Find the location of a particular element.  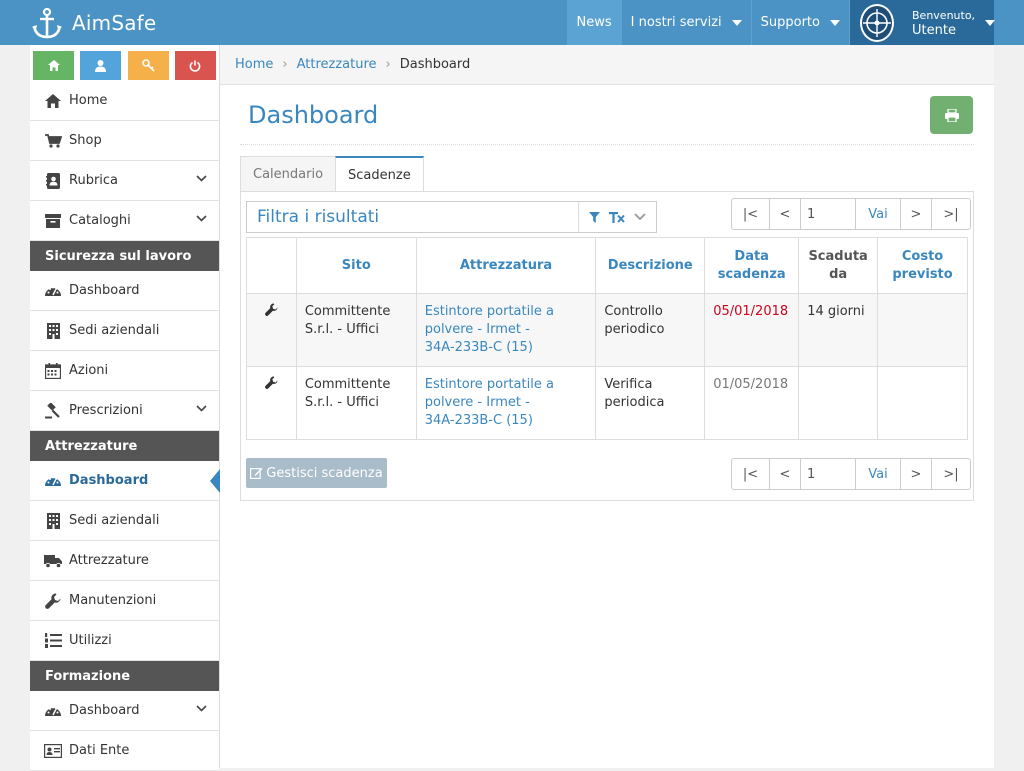

sidebar-item-cataloghi: Cataloghi is located at coordinates (124, 221).